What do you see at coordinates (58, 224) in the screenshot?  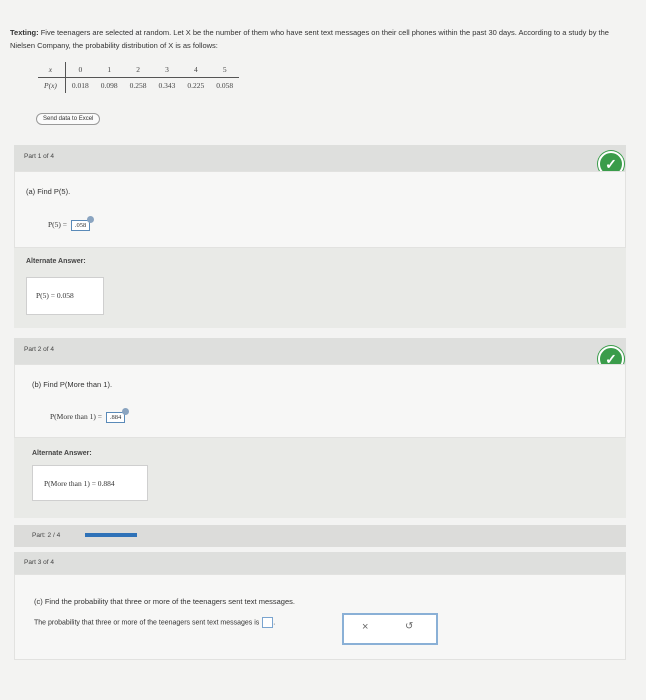 I see `part1-answer-prefix: P(5) =` at bounding box center [58, 224].